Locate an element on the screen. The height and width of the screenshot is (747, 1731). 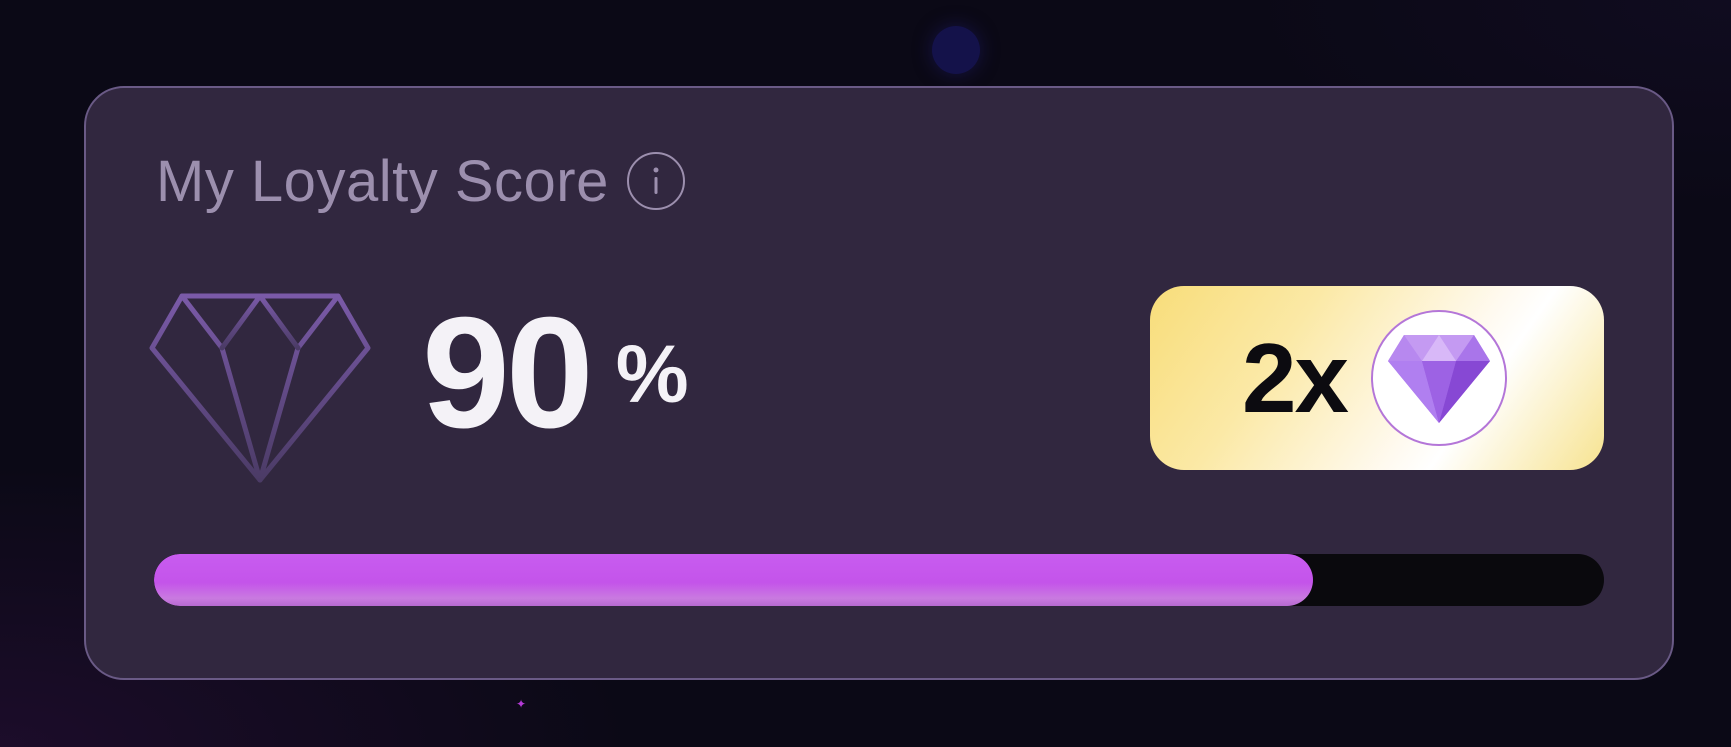
score-unit: % is located at coordinates (652, 374).